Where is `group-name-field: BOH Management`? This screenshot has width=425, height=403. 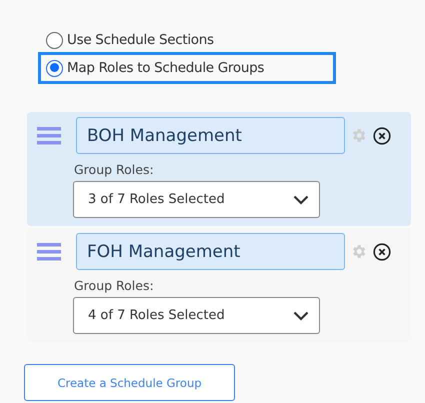
group-name-field: BOH Management is located at coordinates (210, 135).